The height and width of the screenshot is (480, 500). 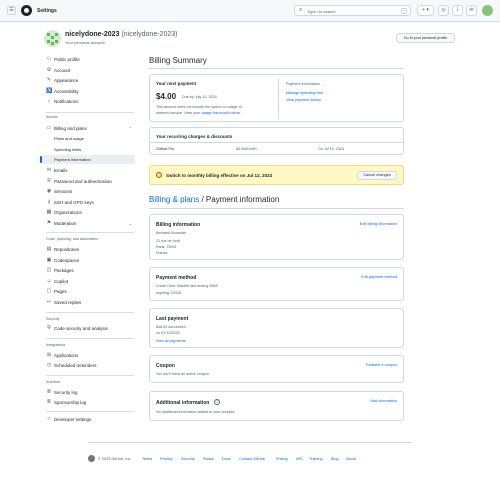 What do you see at coordinates (379, 277) in the screenshot?
I see `edit-payment-method-link: Edit payment method` at bounding box center [379, 277].